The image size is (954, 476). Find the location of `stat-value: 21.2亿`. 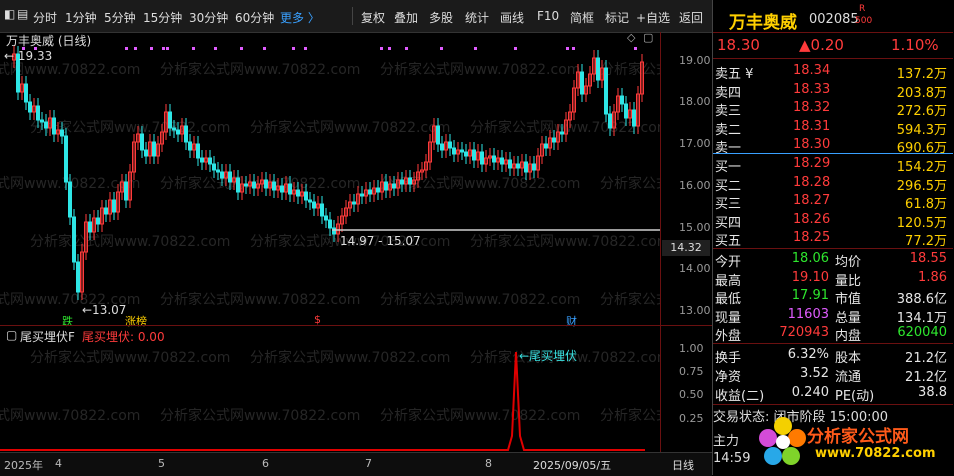

stat-value: 21.2亿 is located at coordinates (926, 358).